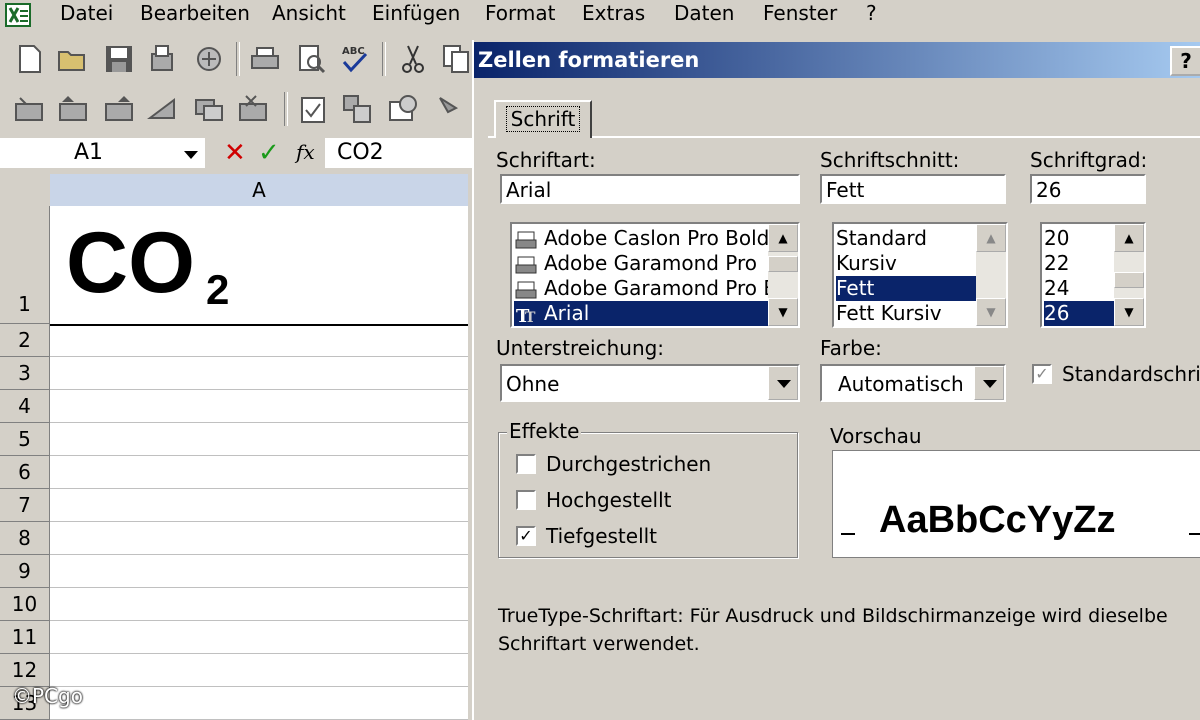 This screenshot has width=1200, height=720. What do you see at coordinates (704, 13) in the screenshot?
I see `menu-daten: Daten` at bounding box center [704, 13].